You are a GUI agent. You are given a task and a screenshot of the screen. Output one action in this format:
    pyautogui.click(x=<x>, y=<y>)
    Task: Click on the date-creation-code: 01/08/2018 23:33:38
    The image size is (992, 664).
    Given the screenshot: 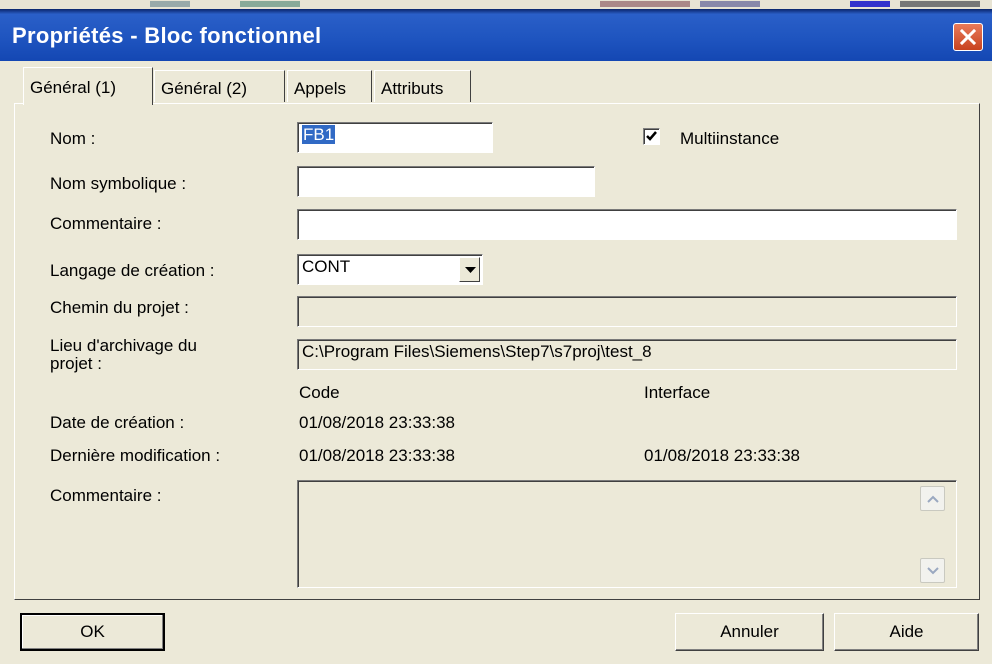 What is the action you would take?
    pyautogui.click(x=377, y=422)
    